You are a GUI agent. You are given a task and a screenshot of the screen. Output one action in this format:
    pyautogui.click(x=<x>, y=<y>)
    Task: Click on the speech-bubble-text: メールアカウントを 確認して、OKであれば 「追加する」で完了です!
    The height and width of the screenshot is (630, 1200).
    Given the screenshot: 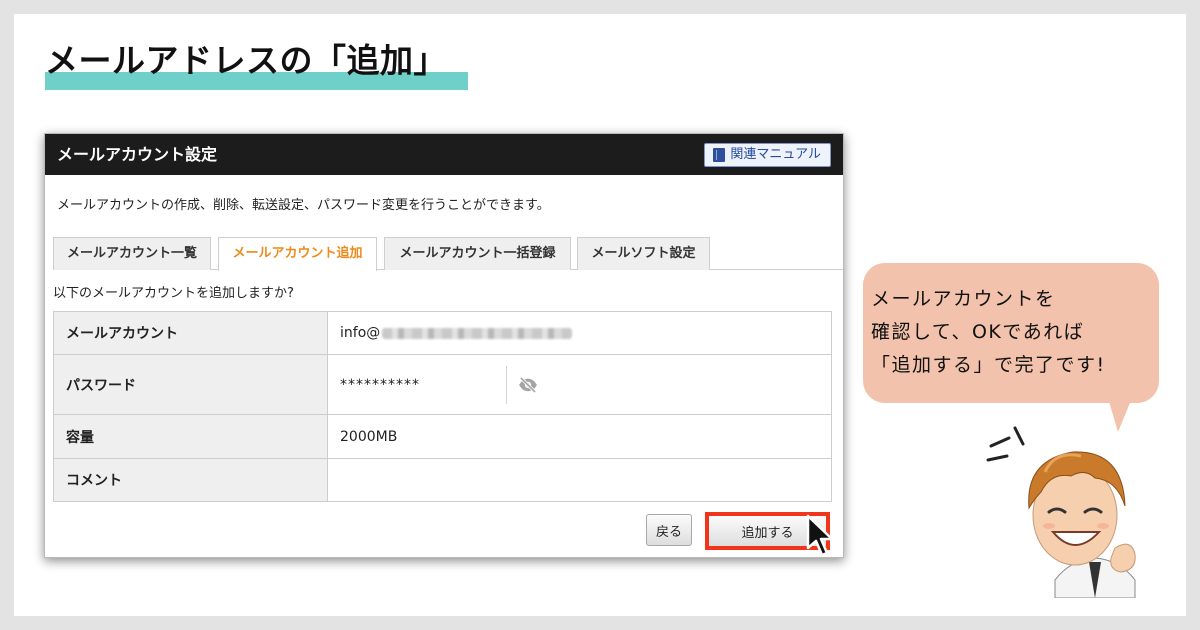 What is the action you would take?
    pyautogui.click(x=1016, y=332)
    